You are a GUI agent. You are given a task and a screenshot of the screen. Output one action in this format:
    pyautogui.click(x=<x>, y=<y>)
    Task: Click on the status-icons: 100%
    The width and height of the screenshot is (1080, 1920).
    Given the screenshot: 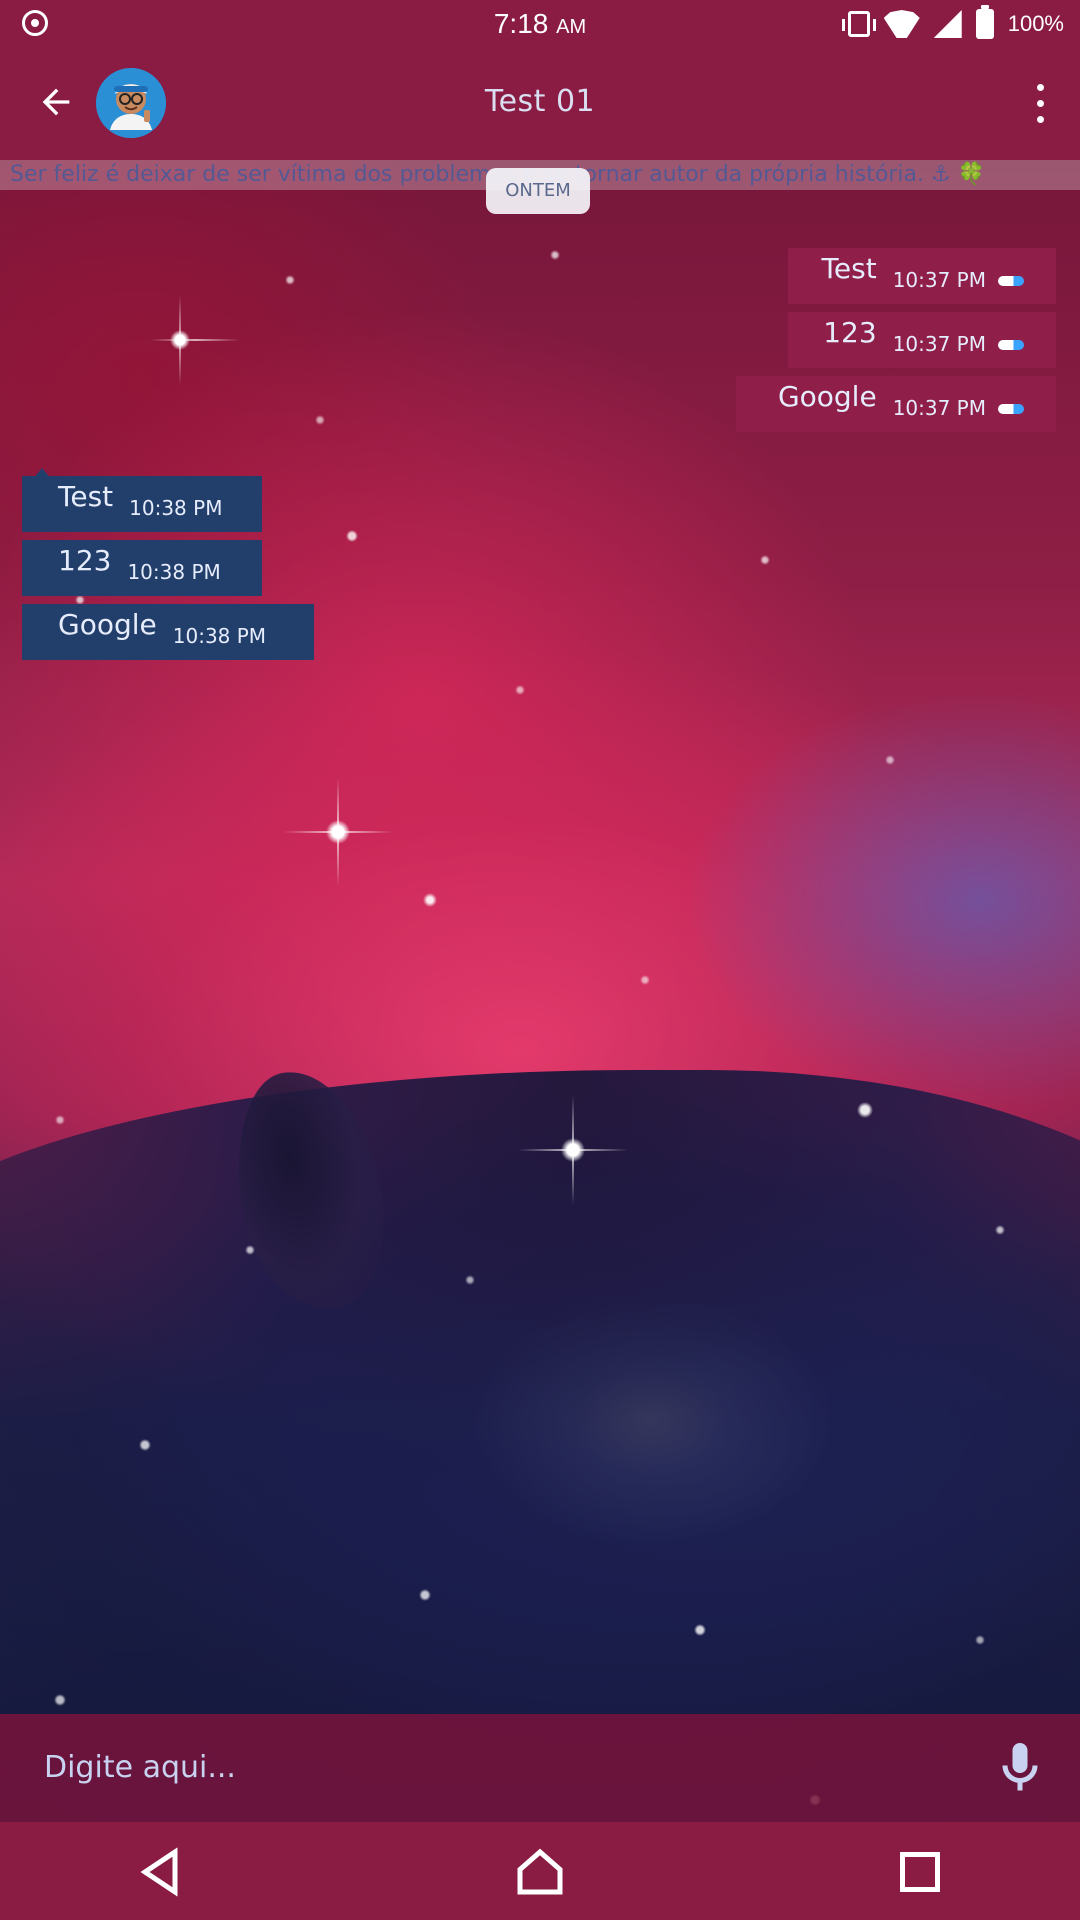 What is the action you would take?
    pyautogui.click(x=952, y=22)
    